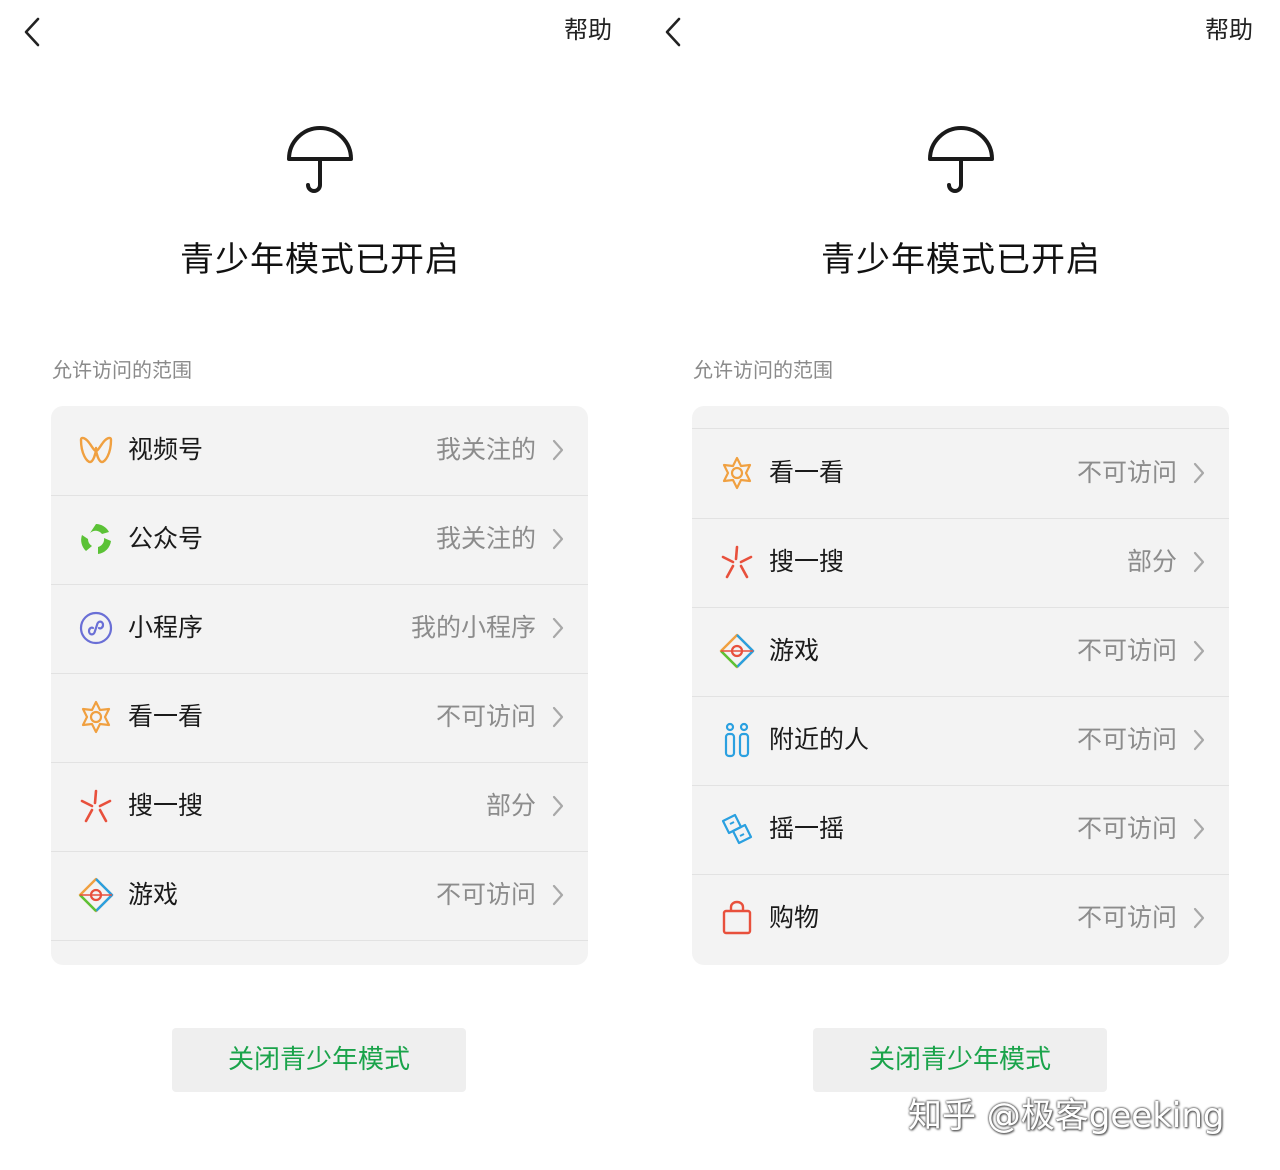 The width and height of the screenshot is (1280, 1170). What do you see at coordinates (96, 450) in the screenshot?
I see `channels-icon` at bounding box center [96, 450].